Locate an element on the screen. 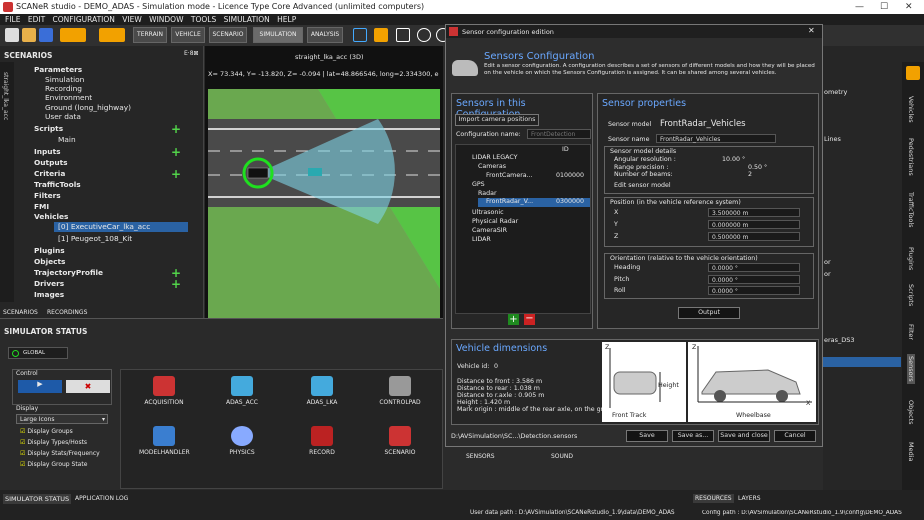 The height and width of the screenshot is (520, 924). tree-main: Main is located at coordinates (67, 140).